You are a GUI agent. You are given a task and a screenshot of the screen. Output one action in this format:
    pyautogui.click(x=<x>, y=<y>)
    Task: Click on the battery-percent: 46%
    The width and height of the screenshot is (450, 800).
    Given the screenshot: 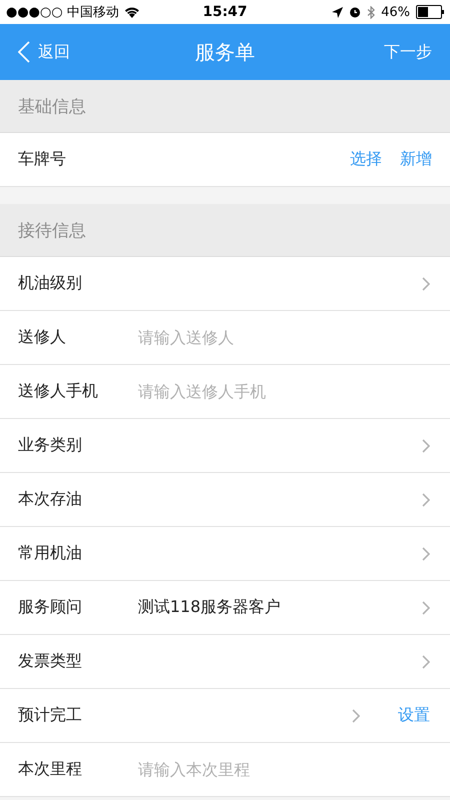 What is the action you would take?
    pyautogui.click(x=395, y=12)
    